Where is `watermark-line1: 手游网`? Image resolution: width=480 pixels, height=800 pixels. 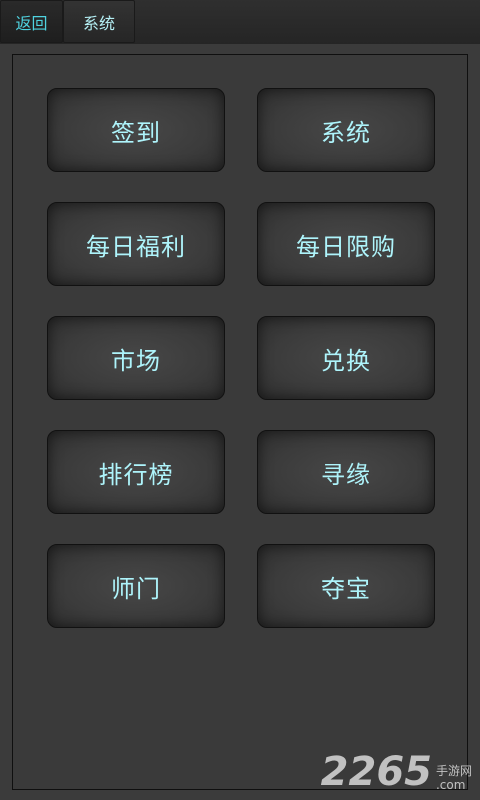
watermark-line1: 手游网 is located at coordinates (453, 771).